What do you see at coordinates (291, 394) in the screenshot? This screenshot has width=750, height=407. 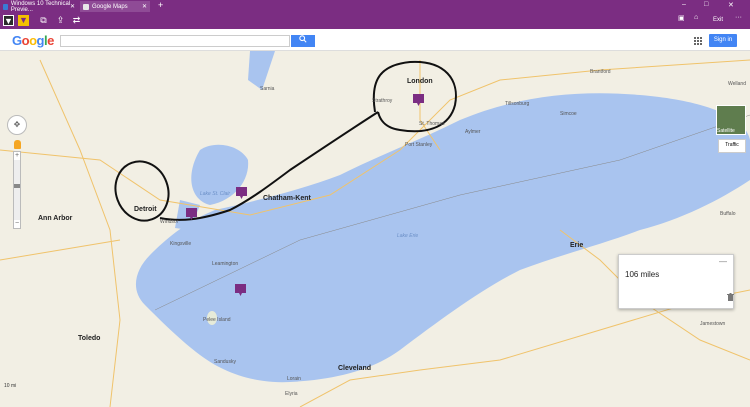 I see `label-elyria: Elyria` at bounding box center [291, 394].